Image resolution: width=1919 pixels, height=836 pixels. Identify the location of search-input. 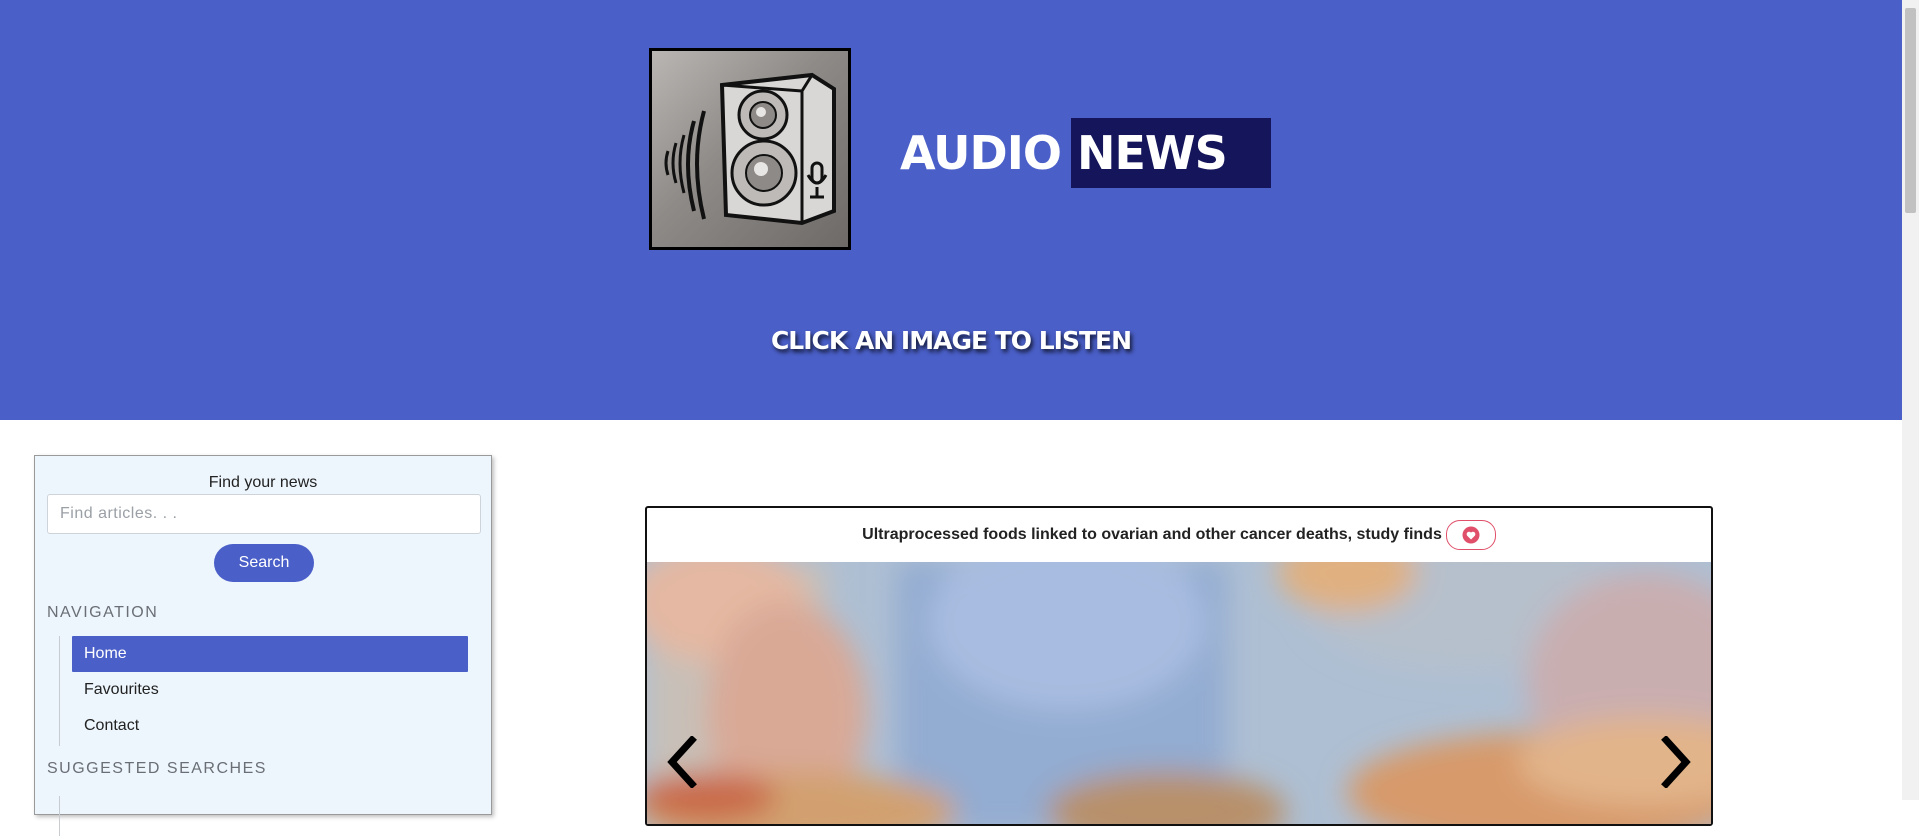
(264, 514).